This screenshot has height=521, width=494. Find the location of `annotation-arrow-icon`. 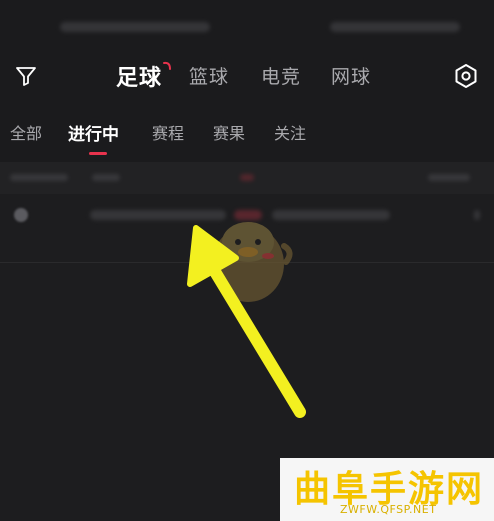

annotation-arrow-icon is located at coordinates (246, 321).